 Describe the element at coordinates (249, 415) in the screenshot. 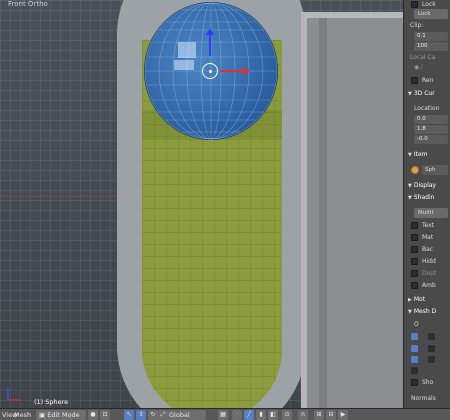

I see `edge-select-icon: ╱` at that location.